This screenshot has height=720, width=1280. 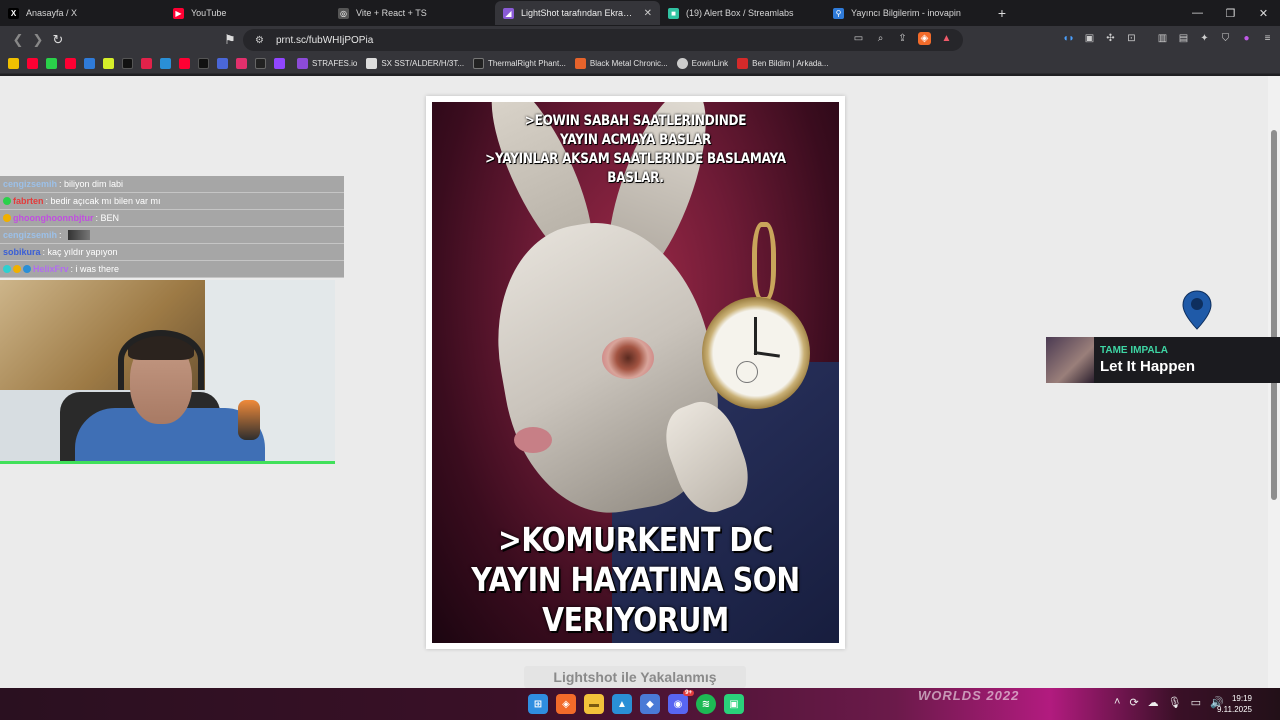 I want to click on close-button: ✕, so click(x=1263, y=13).